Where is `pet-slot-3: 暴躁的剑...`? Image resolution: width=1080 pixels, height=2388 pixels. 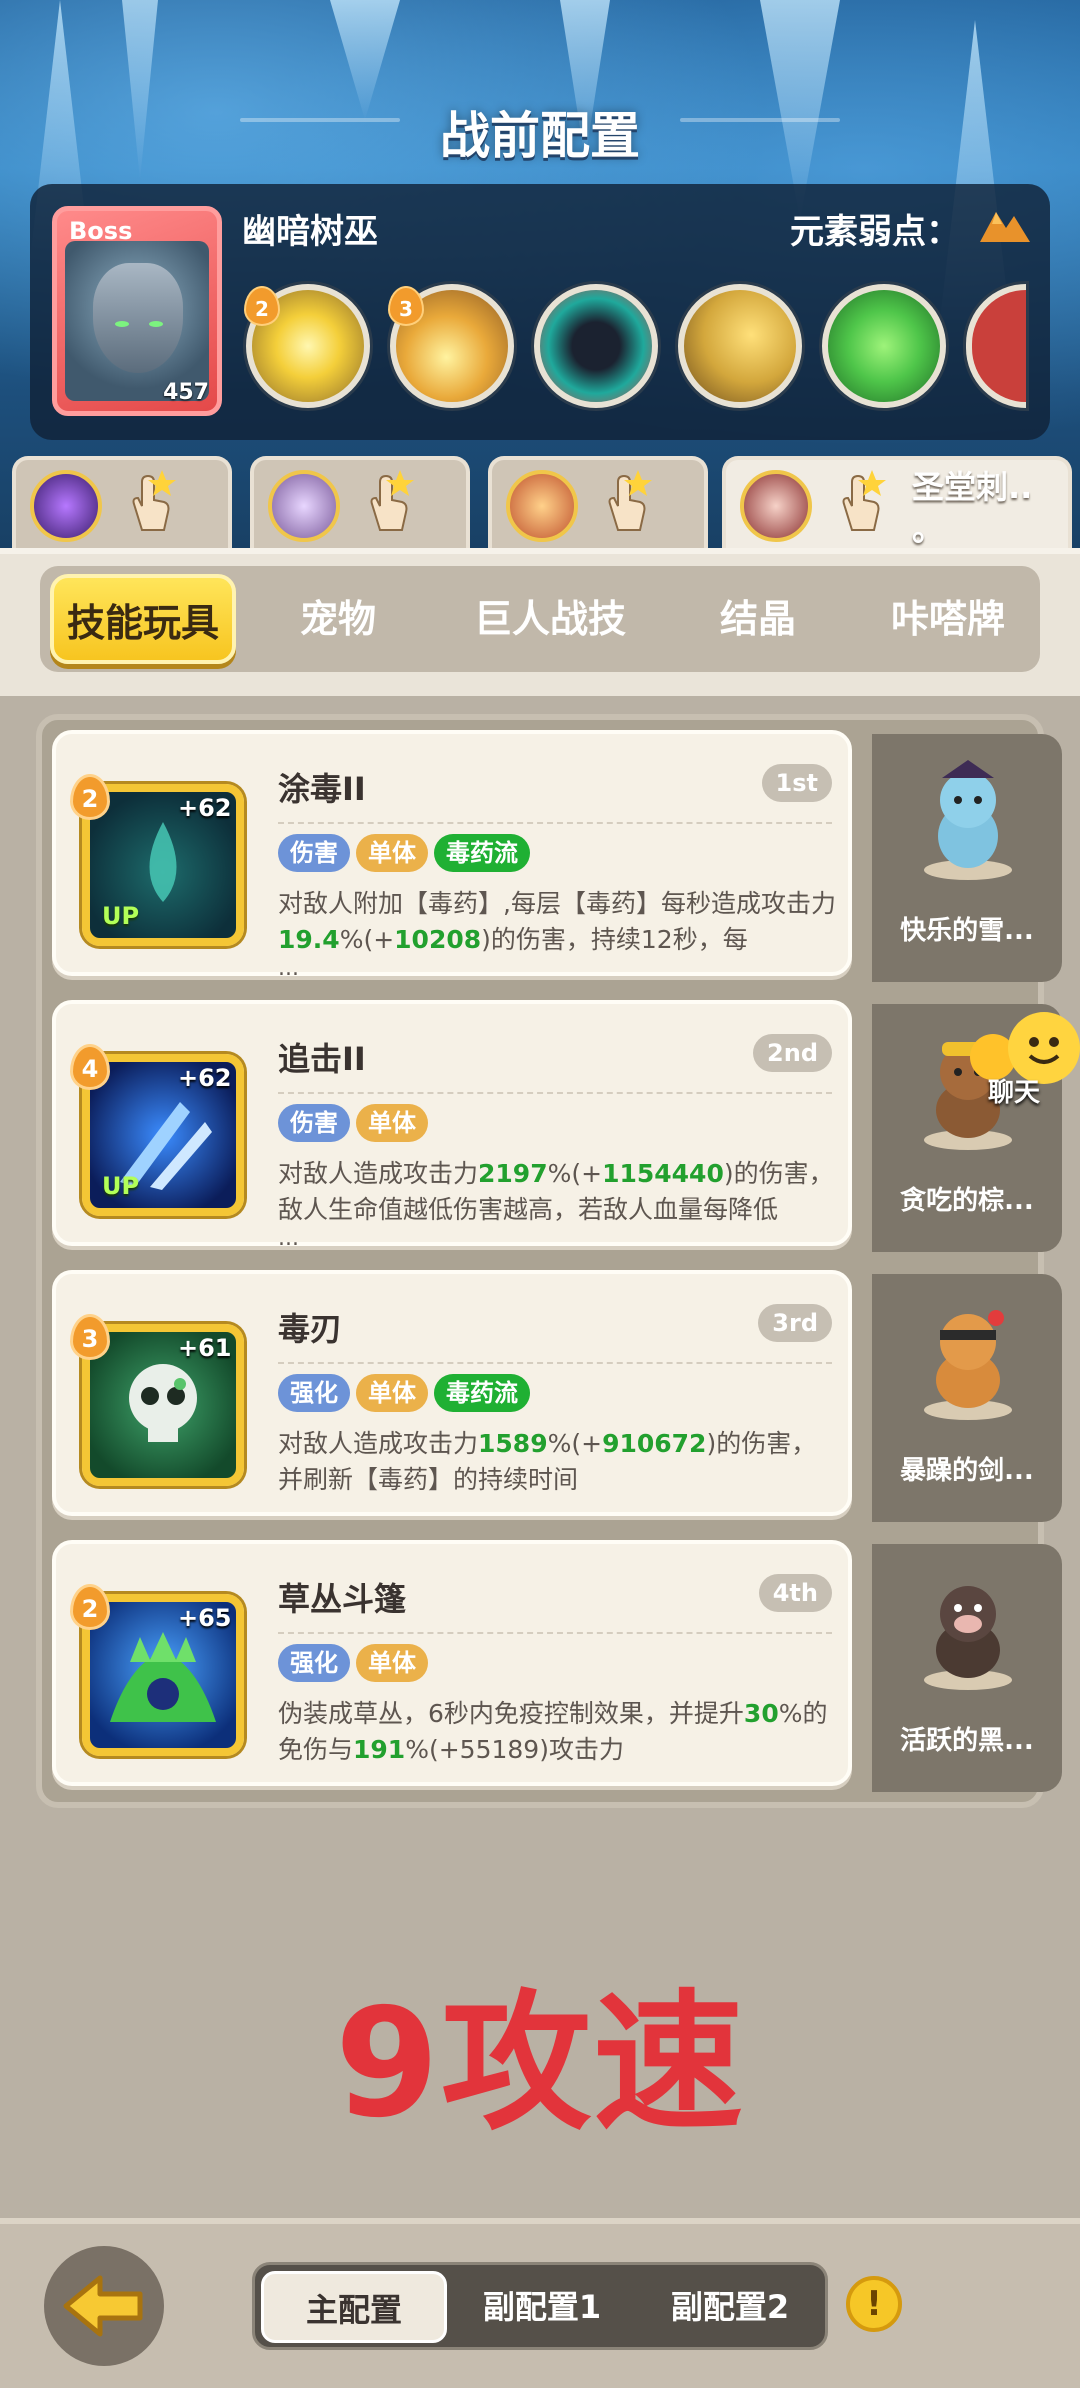
pet-slot-3: 暴躁的剑... is located at coordinates (967, 1398).